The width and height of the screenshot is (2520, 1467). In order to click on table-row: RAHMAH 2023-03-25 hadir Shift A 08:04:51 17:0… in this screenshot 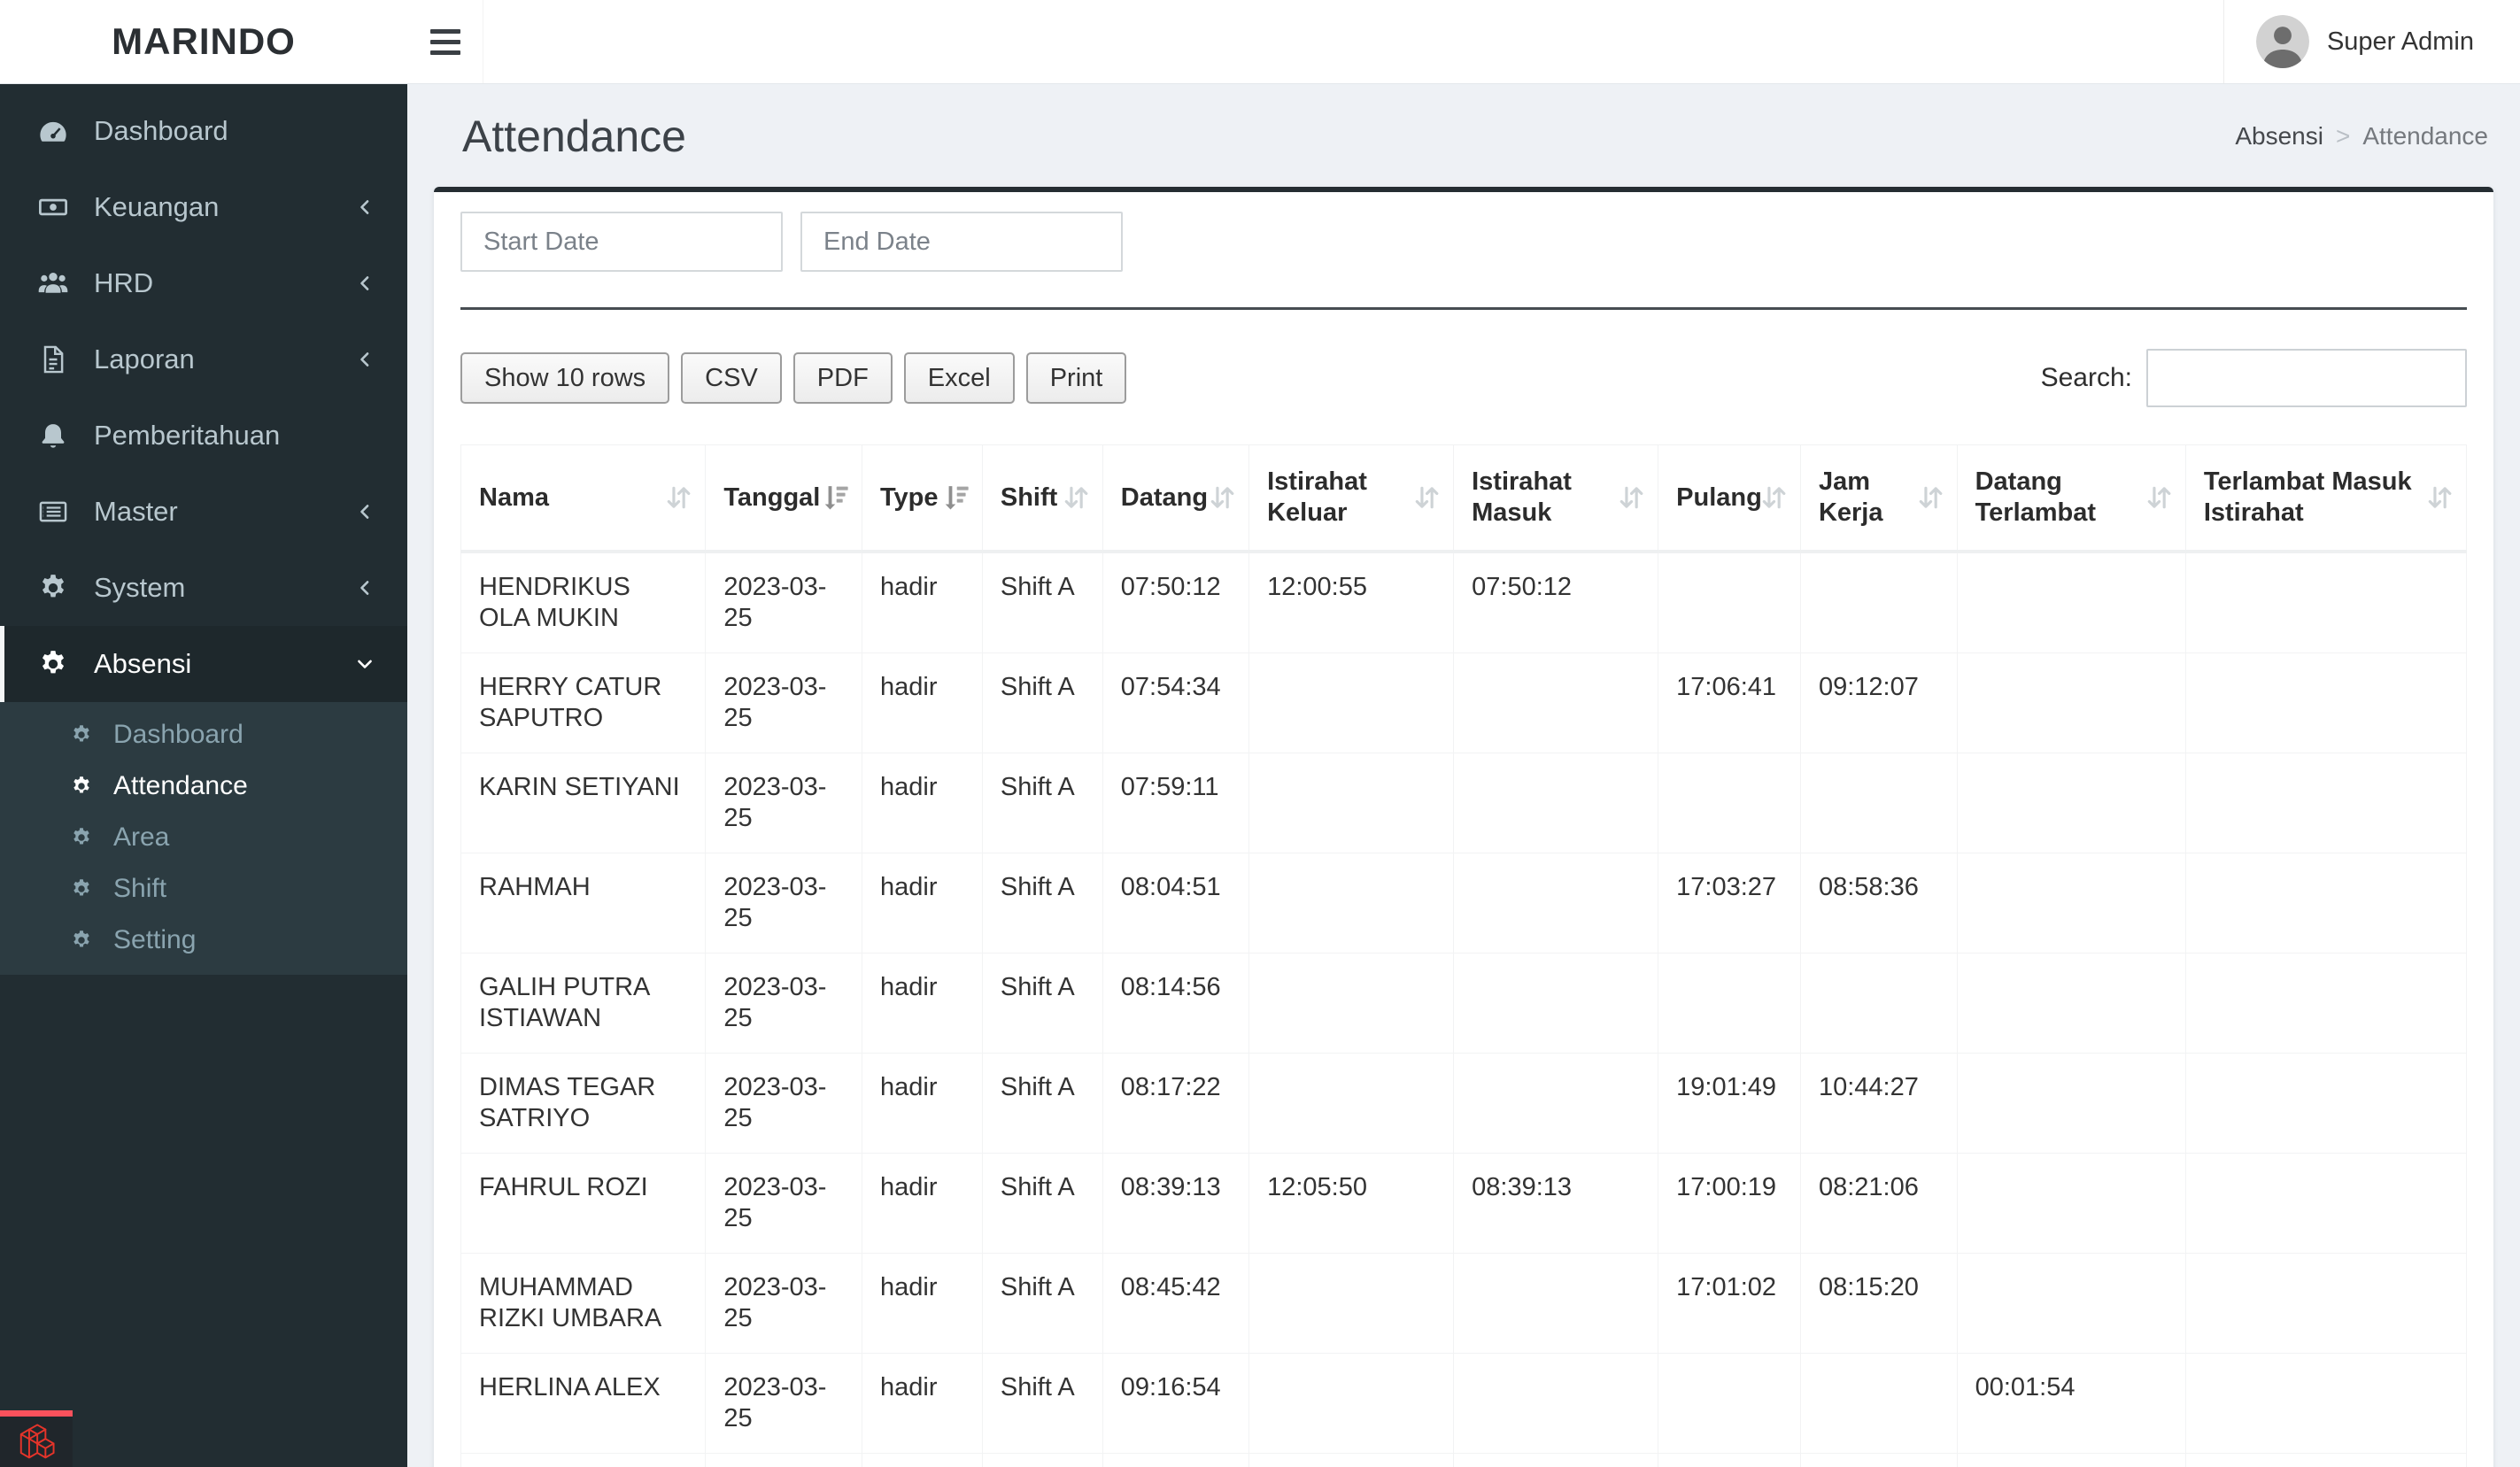, I will do `click(1464, 903)`.